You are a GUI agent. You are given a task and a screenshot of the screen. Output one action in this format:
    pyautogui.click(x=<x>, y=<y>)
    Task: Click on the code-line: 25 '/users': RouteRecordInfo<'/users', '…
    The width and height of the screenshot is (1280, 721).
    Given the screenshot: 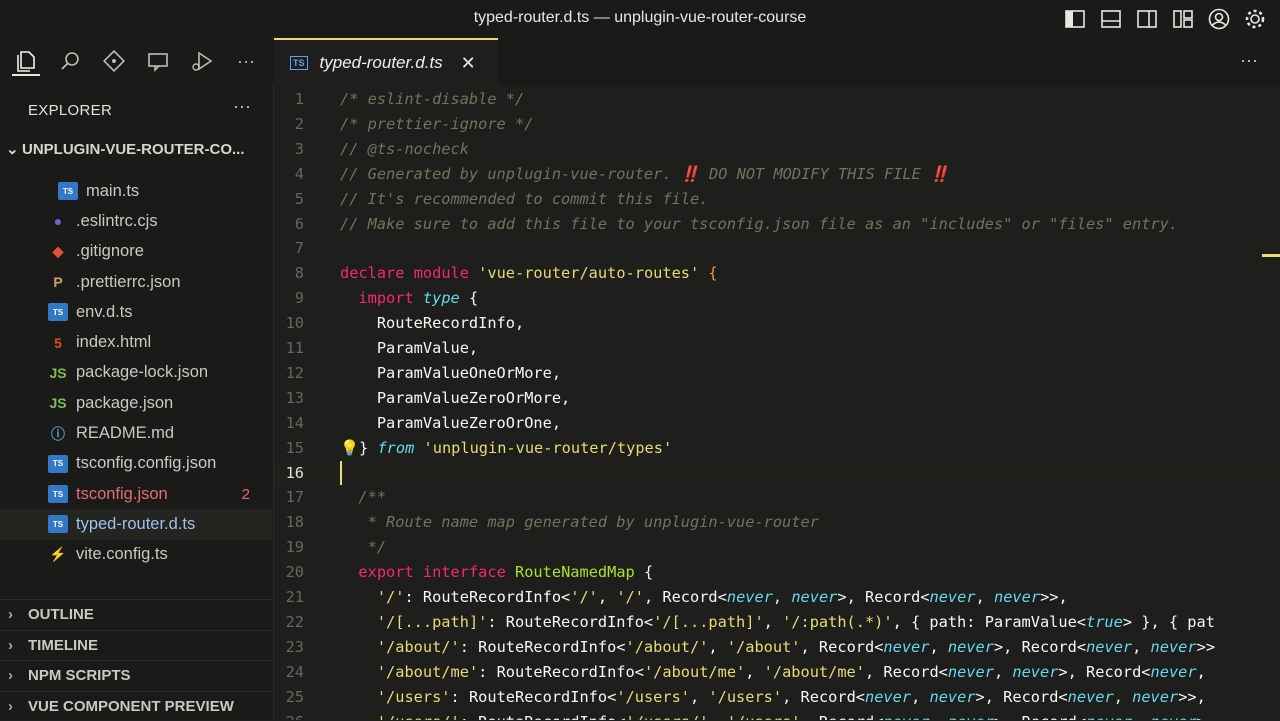 What is the action you would take?
    pyautogui.click(x=777, y=697)
    